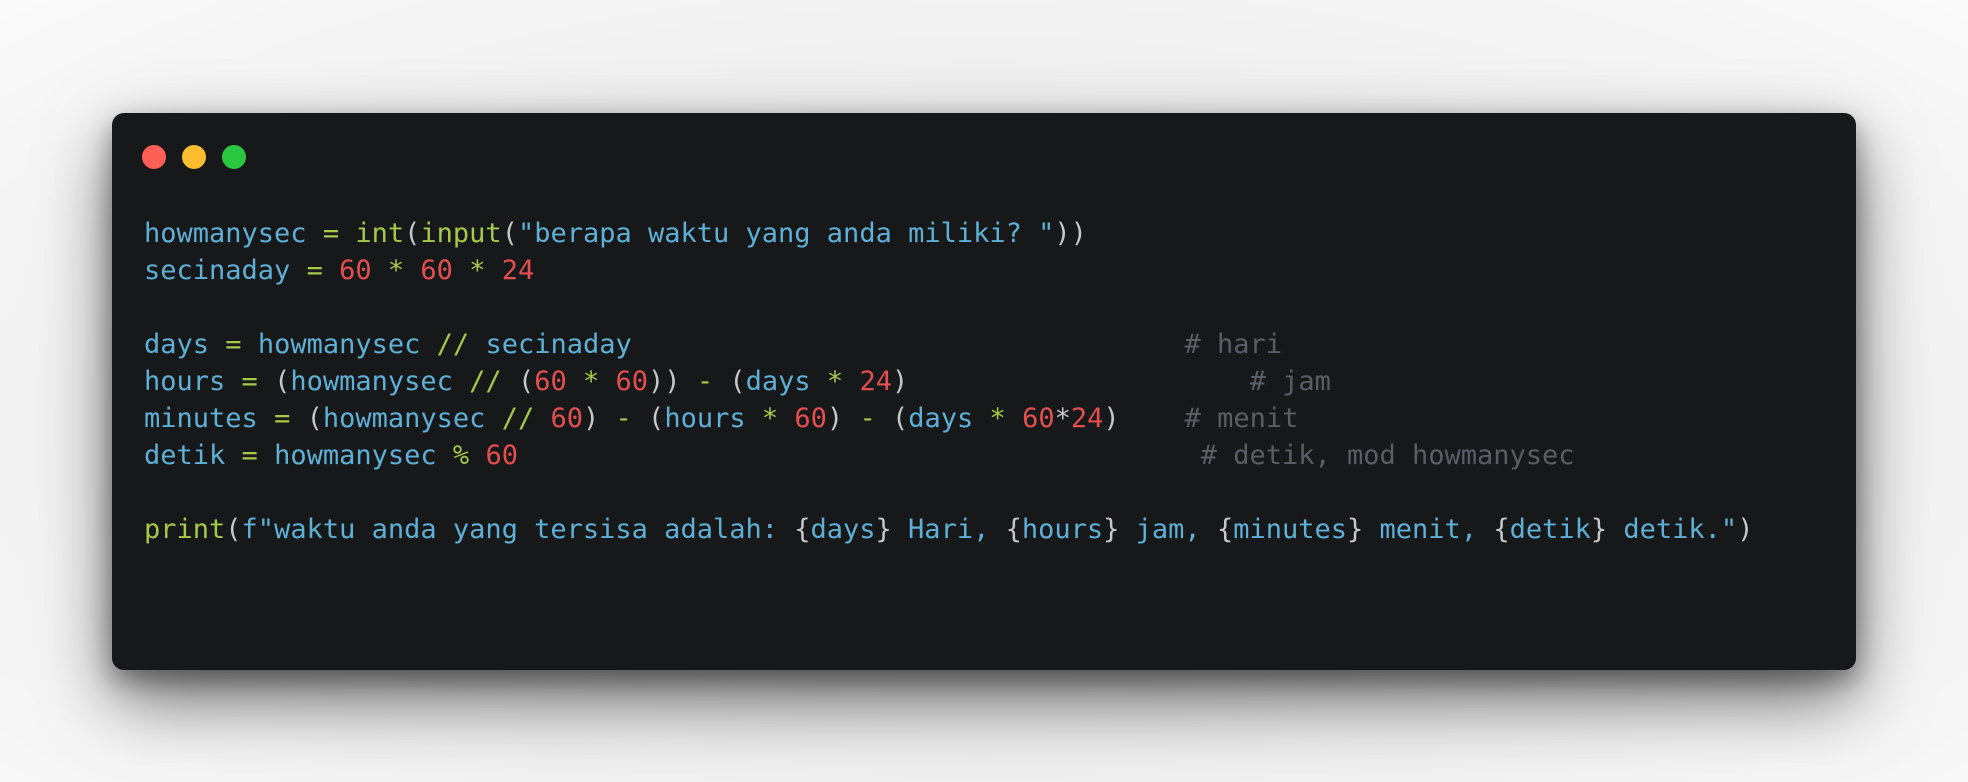 This screenshot has height=782, width=1968. Describe the element at coordinates (948, 270) in the screenshot. I see `code-line-2: secinaday = 60 * 60 * 24` at that location.